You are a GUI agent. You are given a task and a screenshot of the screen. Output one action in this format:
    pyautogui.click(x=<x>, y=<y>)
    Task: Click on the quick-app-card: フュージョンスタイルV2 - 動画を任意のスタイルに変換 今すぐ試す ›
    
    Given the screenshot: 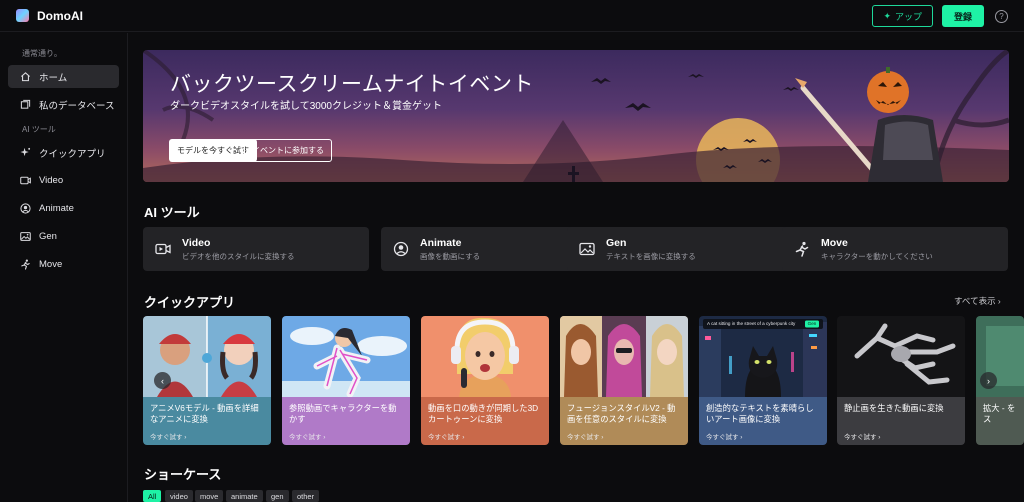 What is the action you would take?
    pyautogui.click(x=624, y=380)
    